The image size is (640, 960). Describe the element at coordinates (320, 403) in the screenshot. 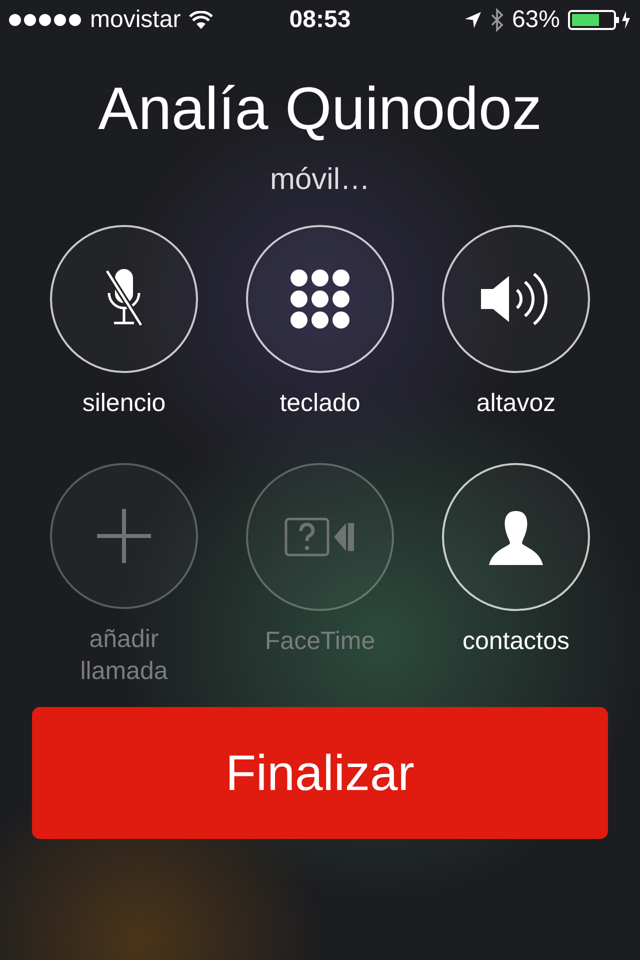

I see `control-label: teclado` at that location.